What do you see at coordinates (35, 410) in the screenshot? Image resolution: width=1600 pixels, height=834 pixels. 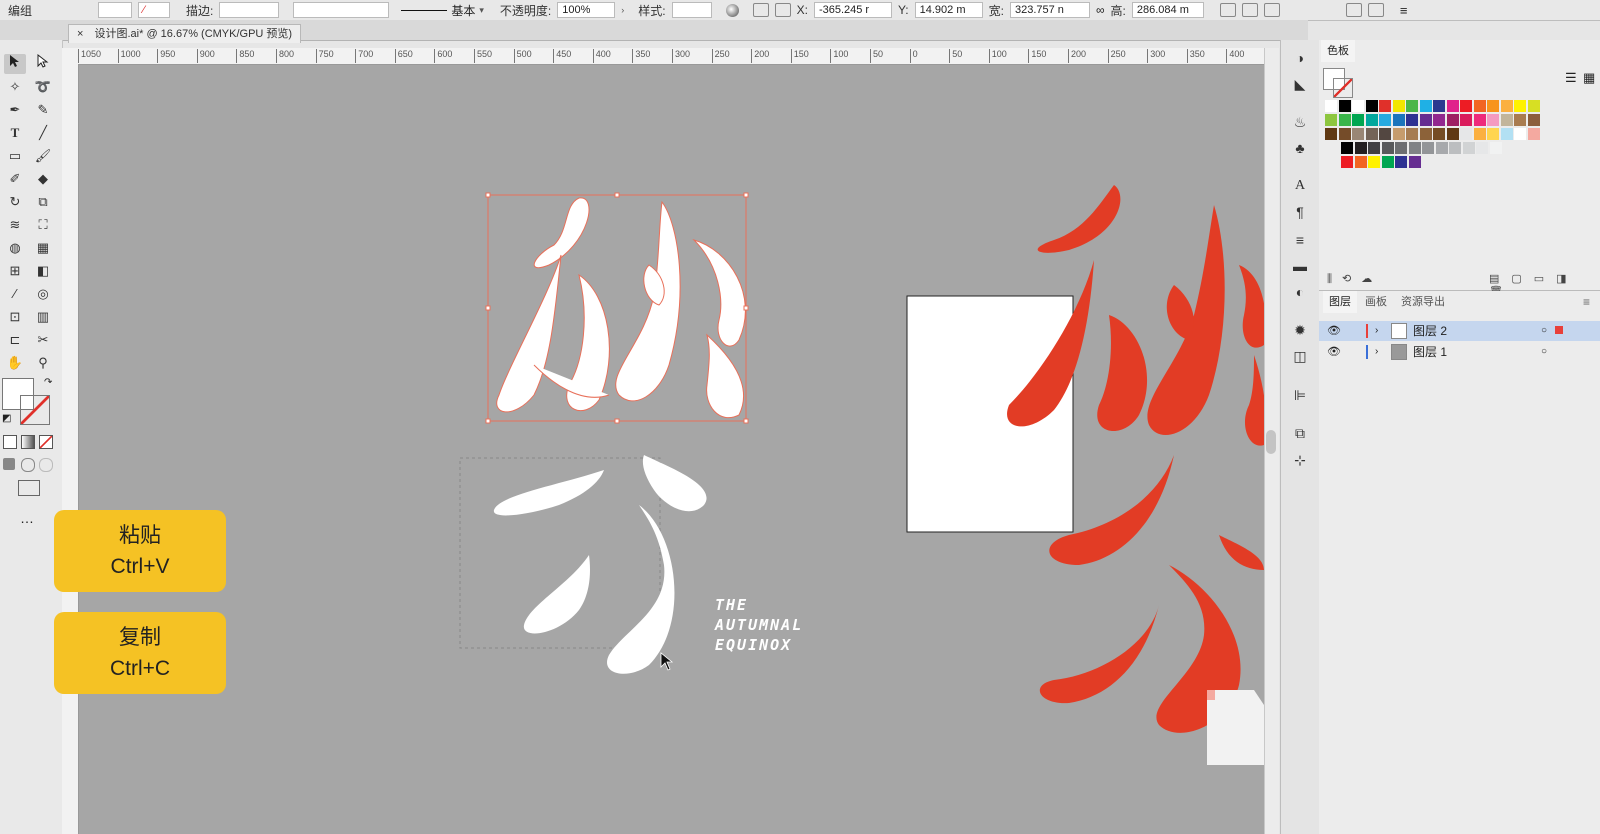 I see `stroke-swatch` at bounding box center [35, 410].